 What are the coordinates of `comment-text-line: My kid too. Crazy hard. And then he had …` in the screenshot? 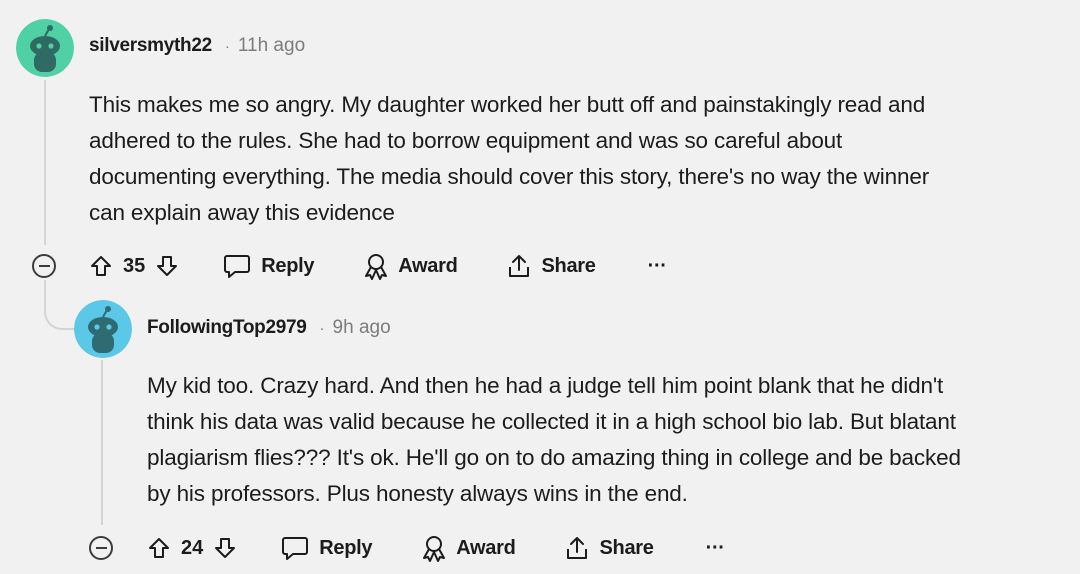 It's located at (545, 385).